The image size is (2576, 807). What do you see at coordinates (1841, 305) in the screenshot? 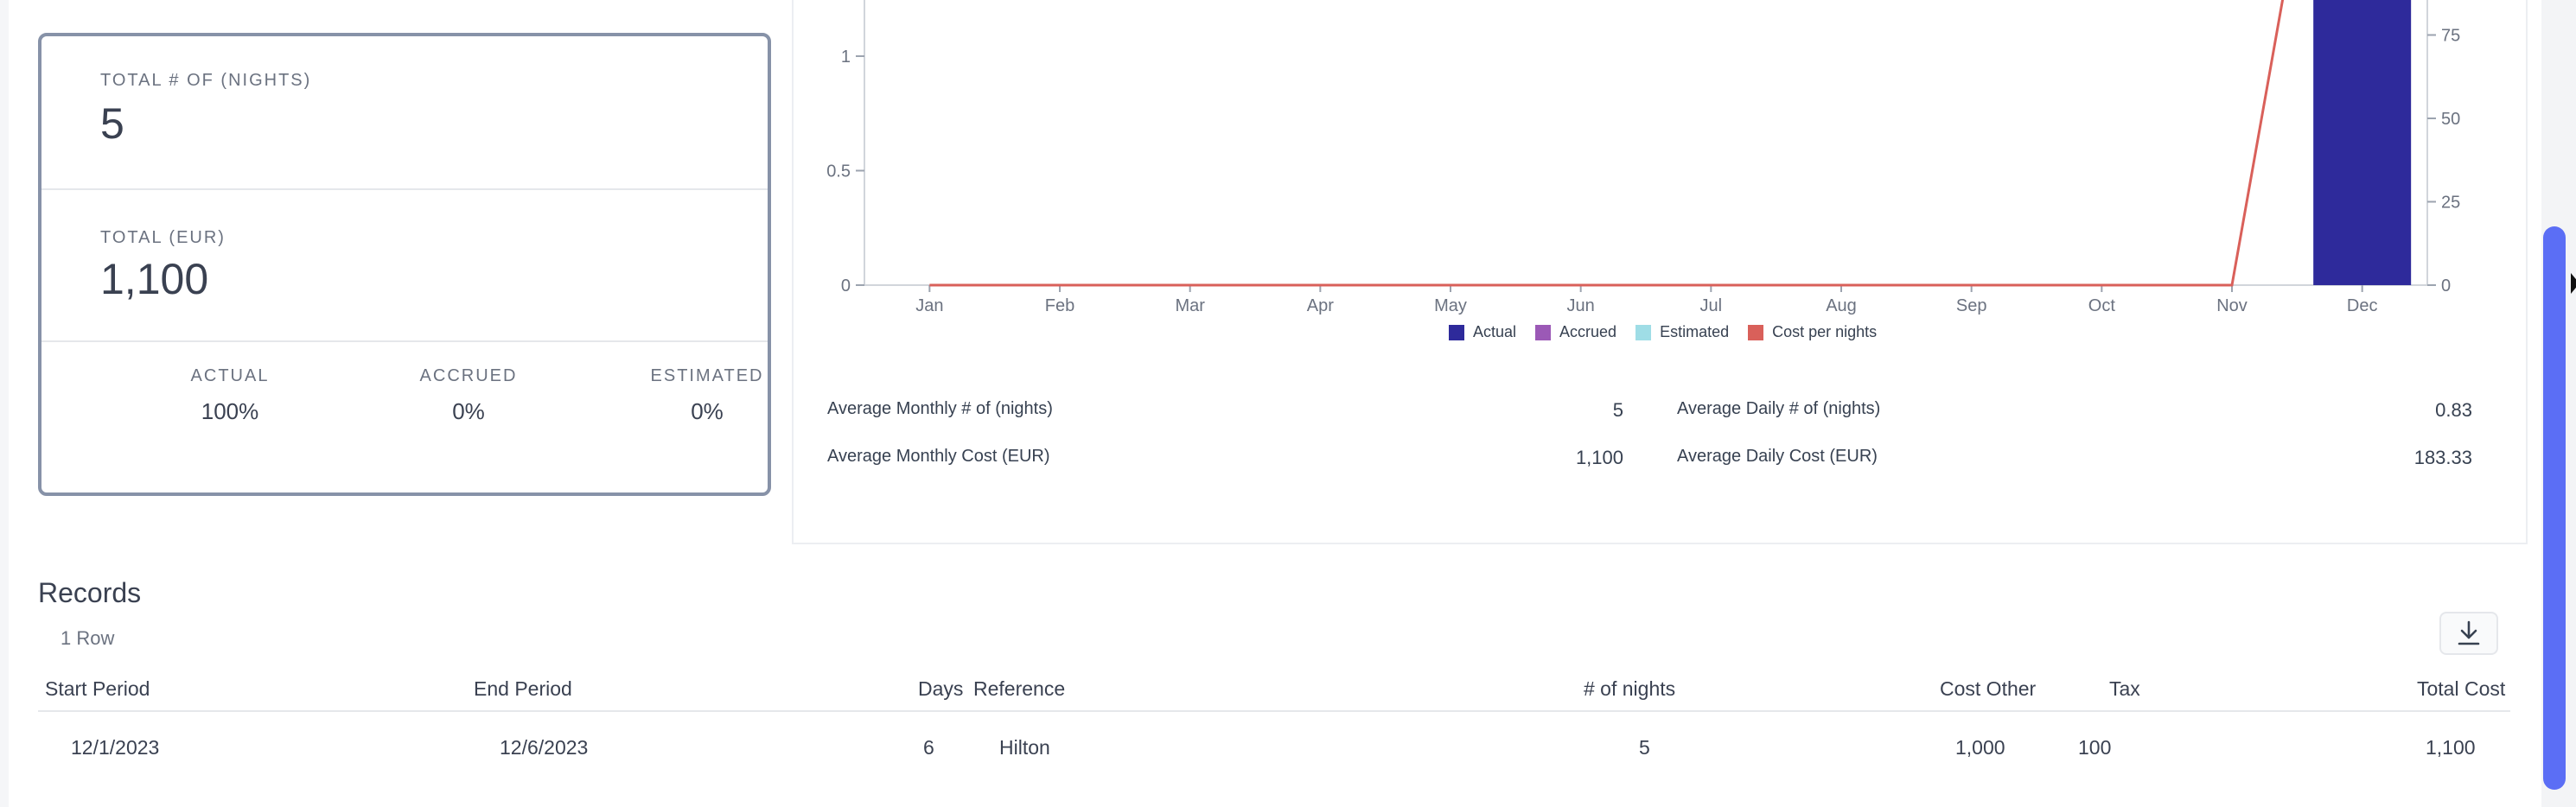
I see `x-tick-label: Aug` at bounding box center [1841, 305].